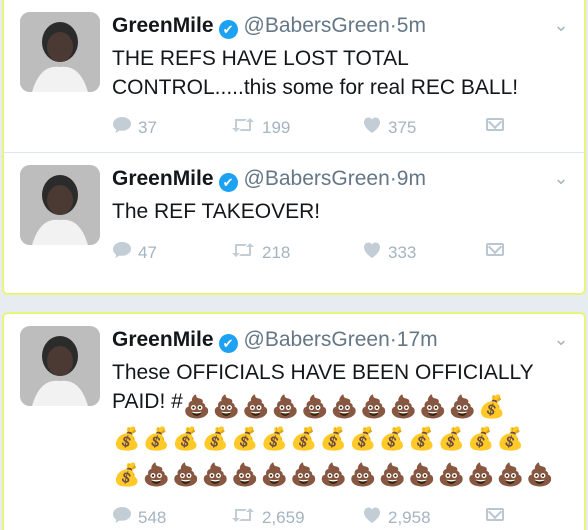  Describe the element at coordinates (260, 127) in the screenshot. I see `retweet-button: 199` at that location.